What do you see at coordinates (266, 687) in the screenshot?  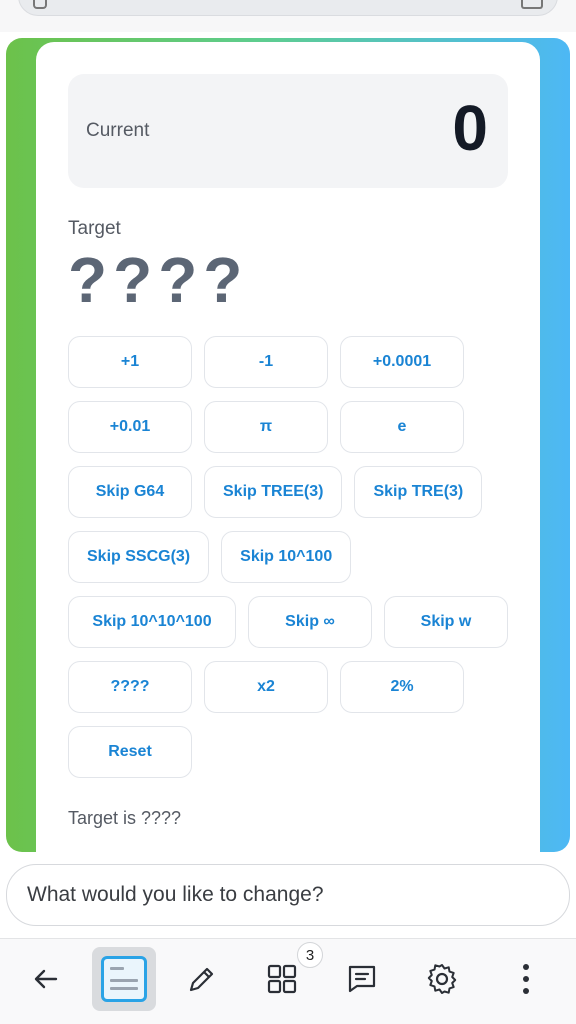 I see `times-two-button: x2` at bounding box center [266, 687].